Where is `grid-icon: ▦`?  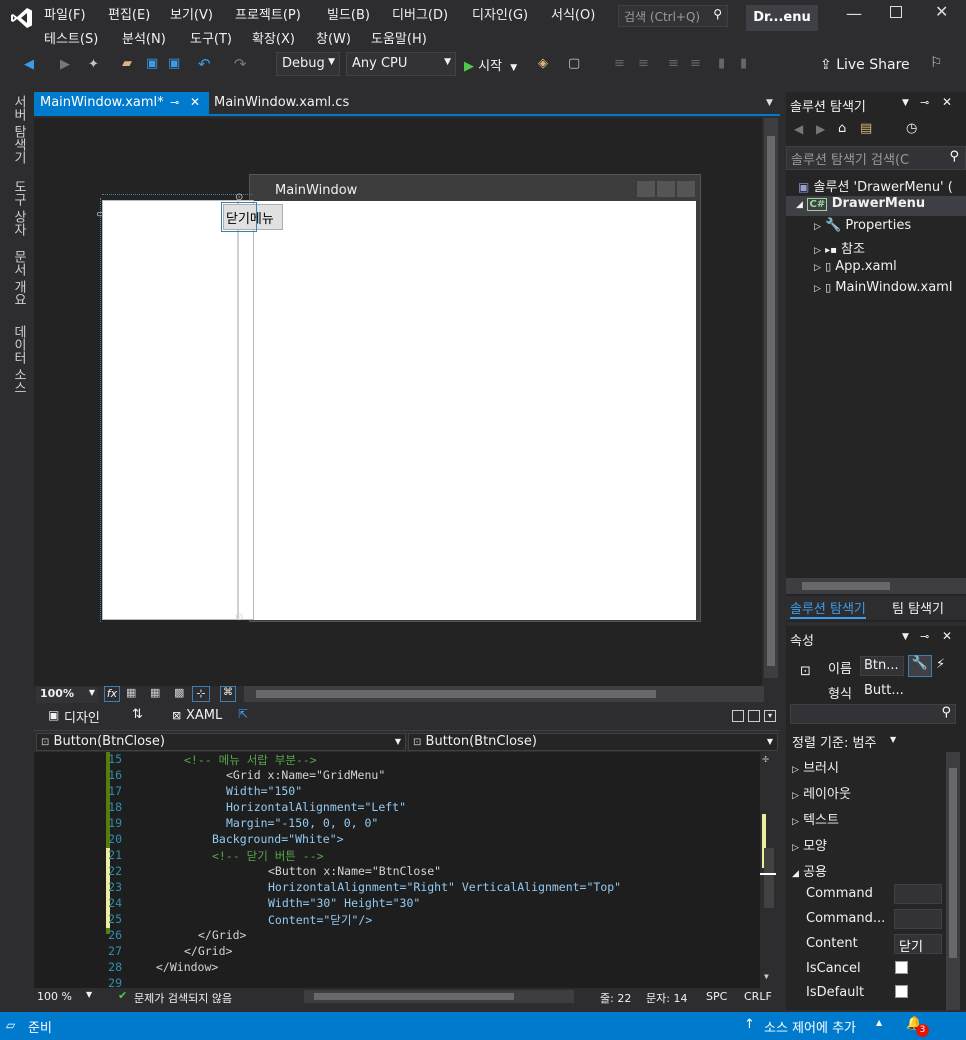 grid-icon: ▦ is located at coordinates (131, 692).